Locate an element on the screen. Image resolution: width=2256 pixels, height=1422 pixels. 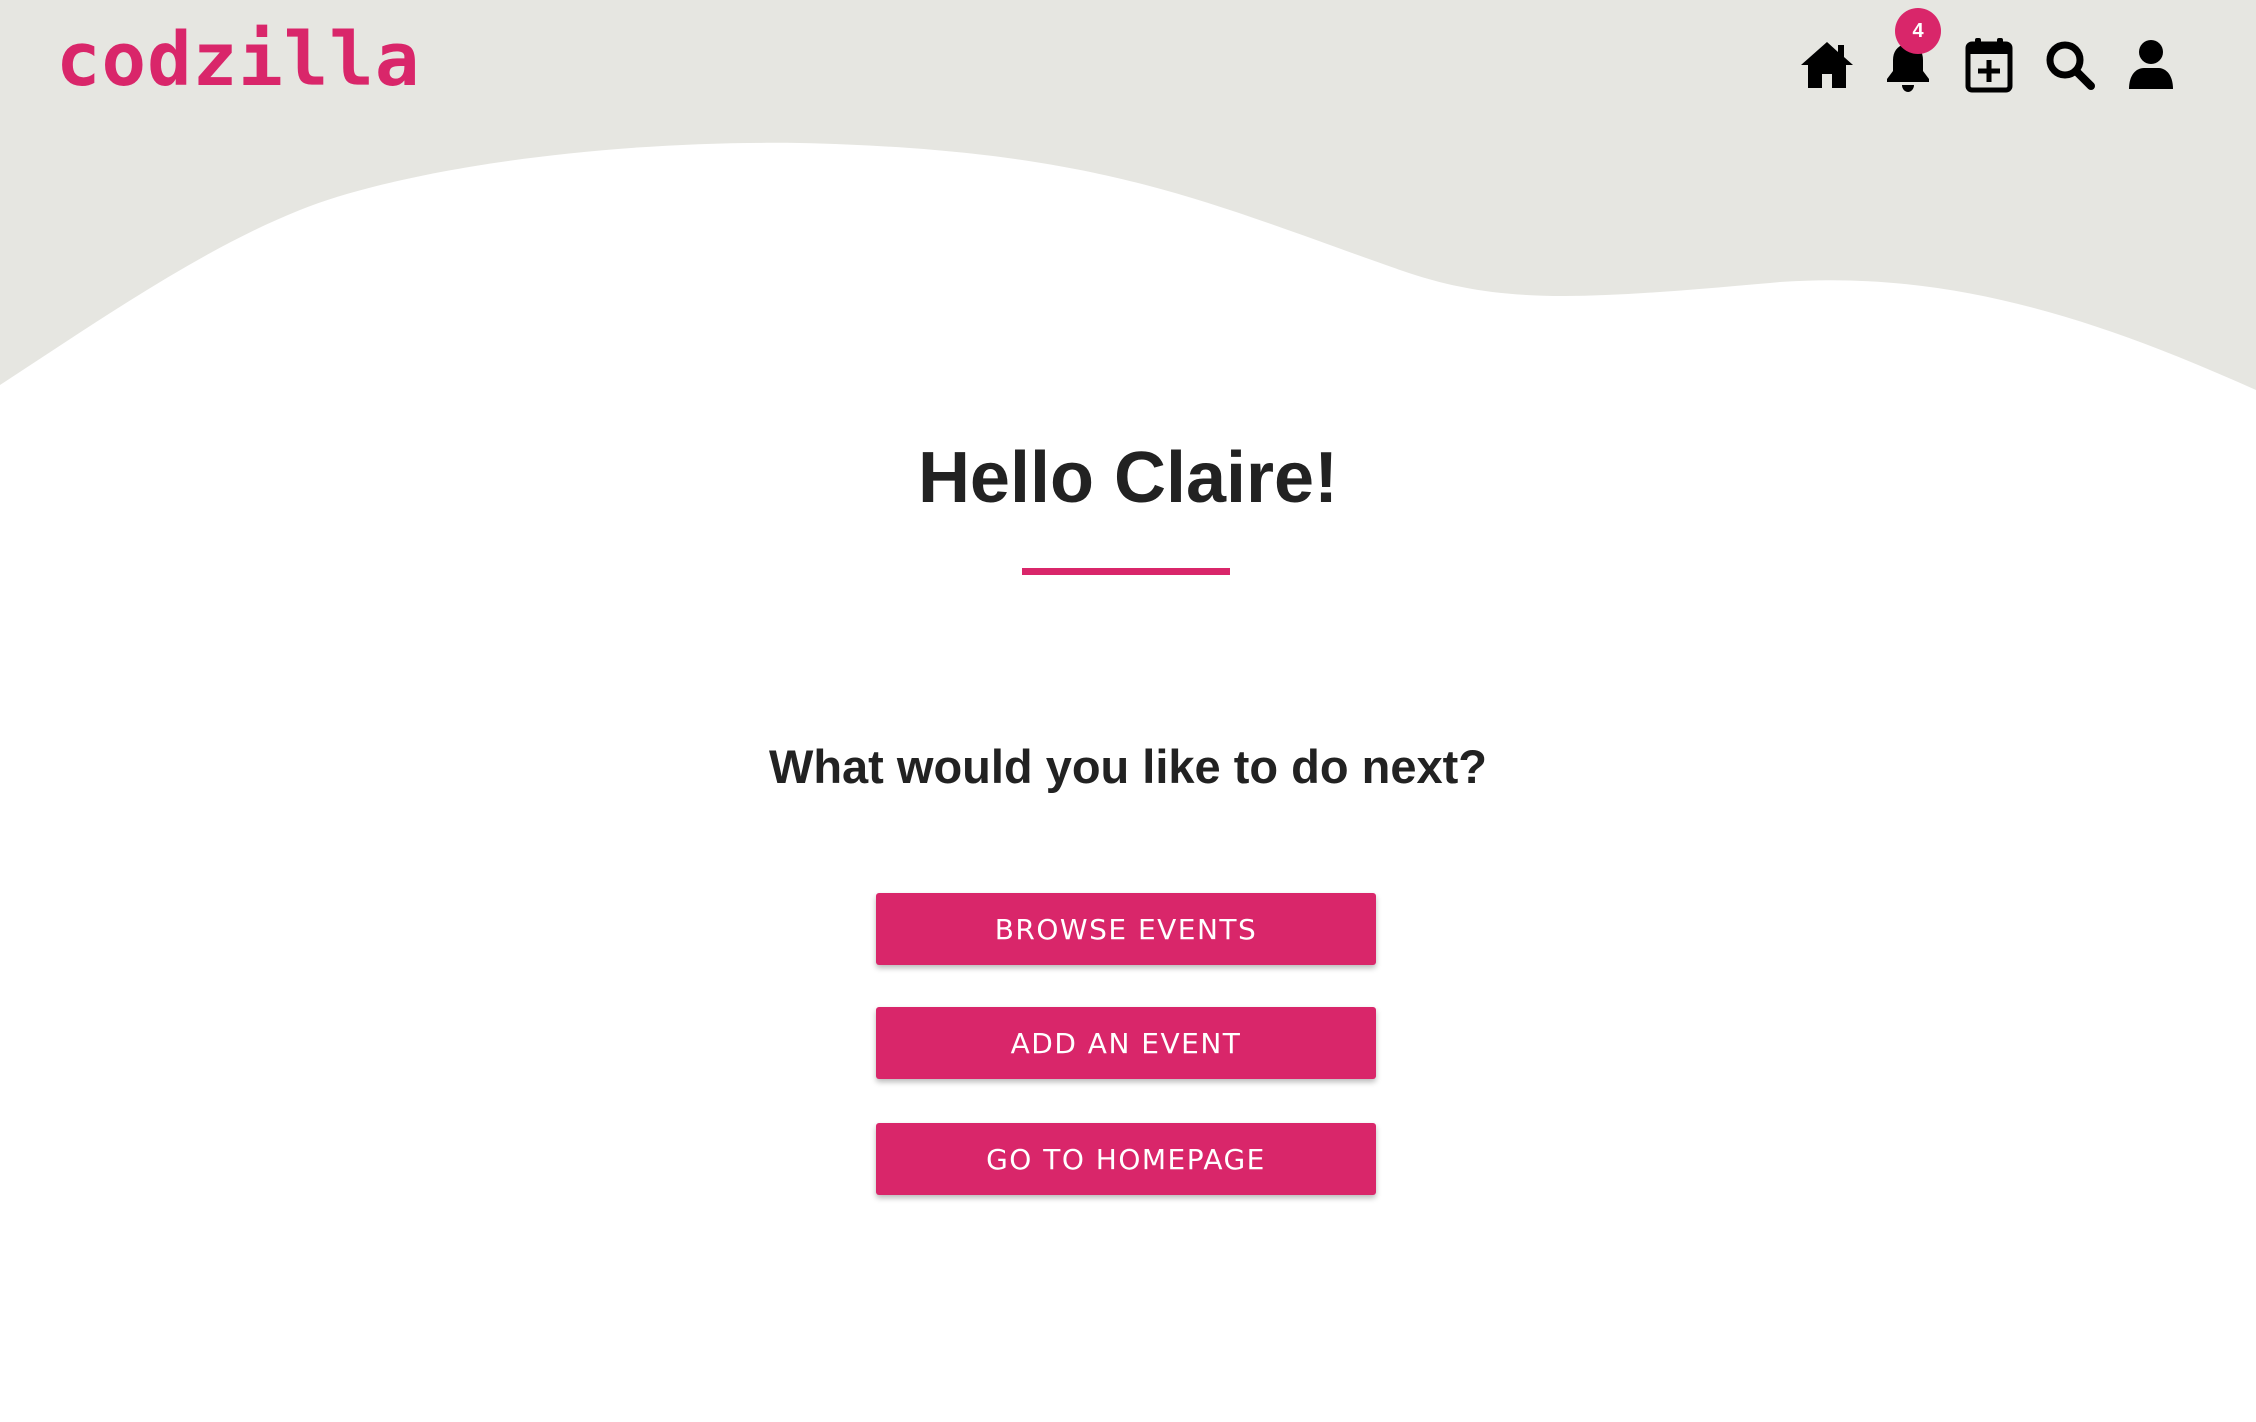
search-icon is located at coordinates (2070, 65).